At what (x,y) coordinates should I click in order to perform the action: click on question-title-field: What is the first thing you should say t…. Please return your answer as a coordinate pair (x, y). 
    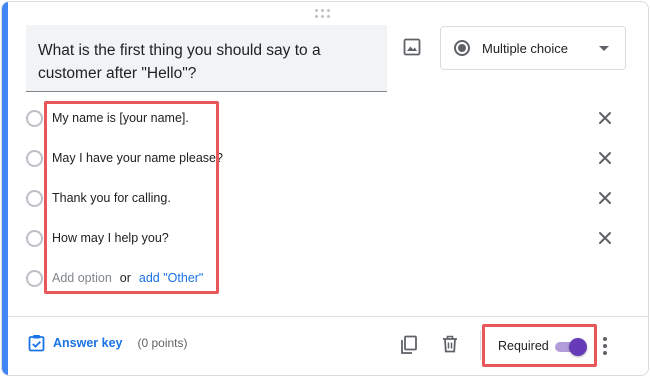
    Looking at the image, I should click on (206, 58).